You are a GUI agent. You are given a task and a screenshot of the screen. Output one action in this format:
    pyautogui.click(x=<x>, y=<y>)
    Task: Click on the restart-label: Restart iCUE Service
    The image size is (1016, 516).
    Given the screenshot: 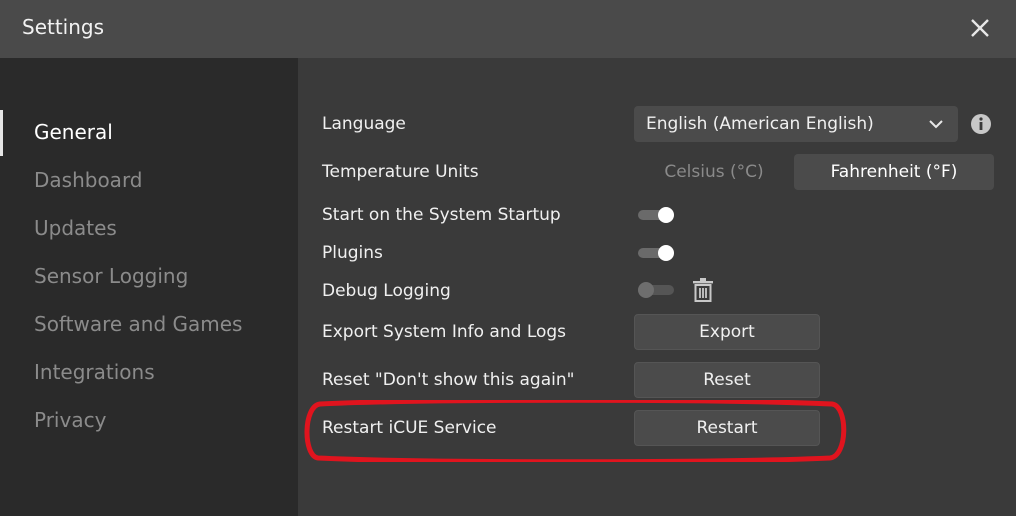 What is the action you would take?
    pyautogui.click(x=409, y=428)
    